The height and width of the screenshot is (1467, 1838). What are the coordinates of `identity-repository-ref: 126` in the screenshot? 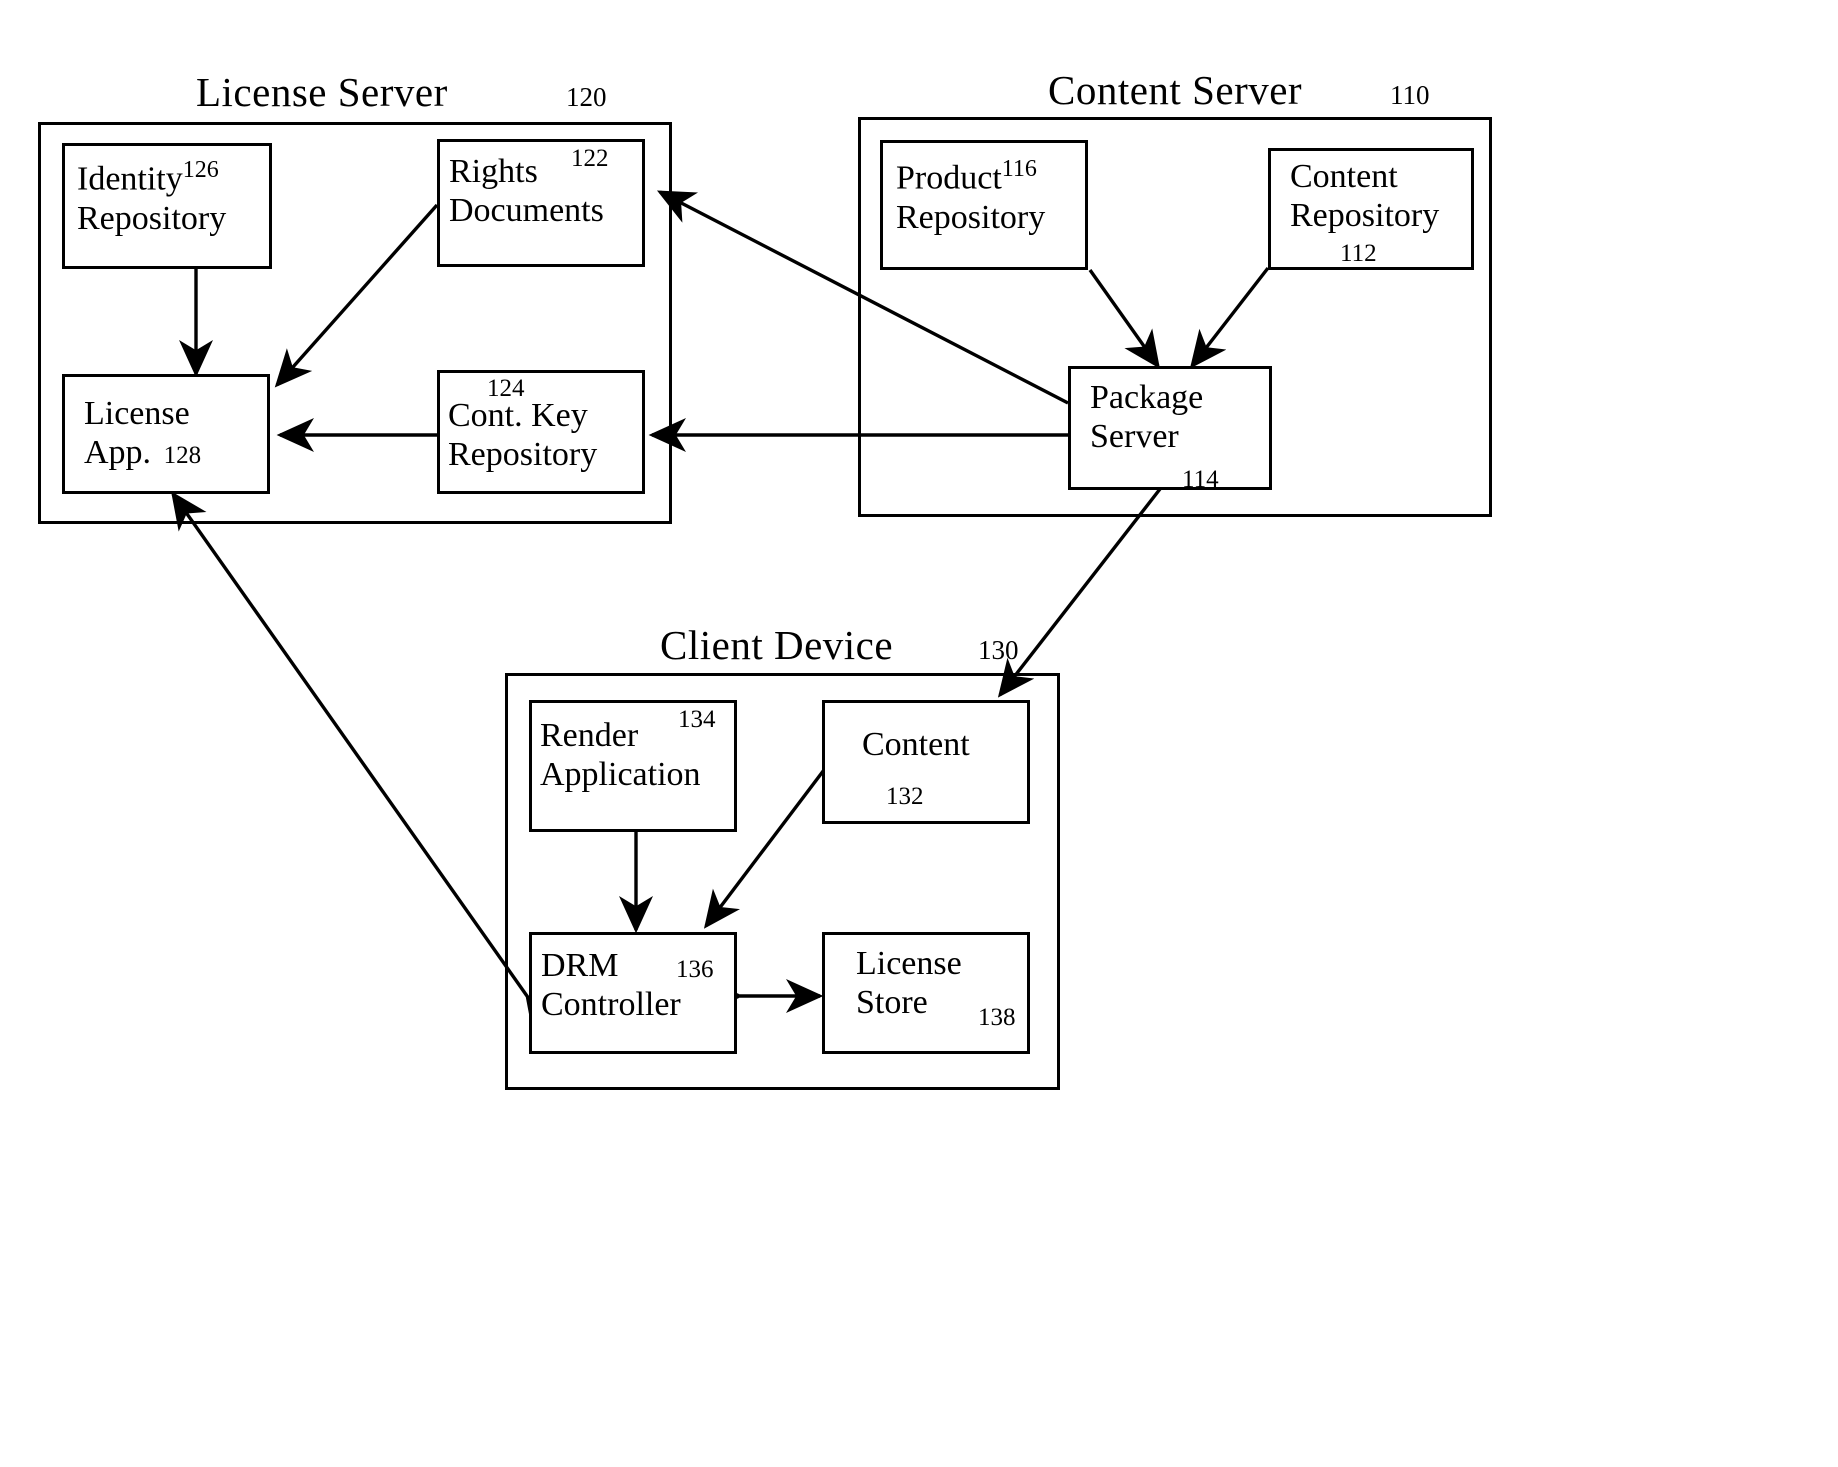 It's located at (200, 170).